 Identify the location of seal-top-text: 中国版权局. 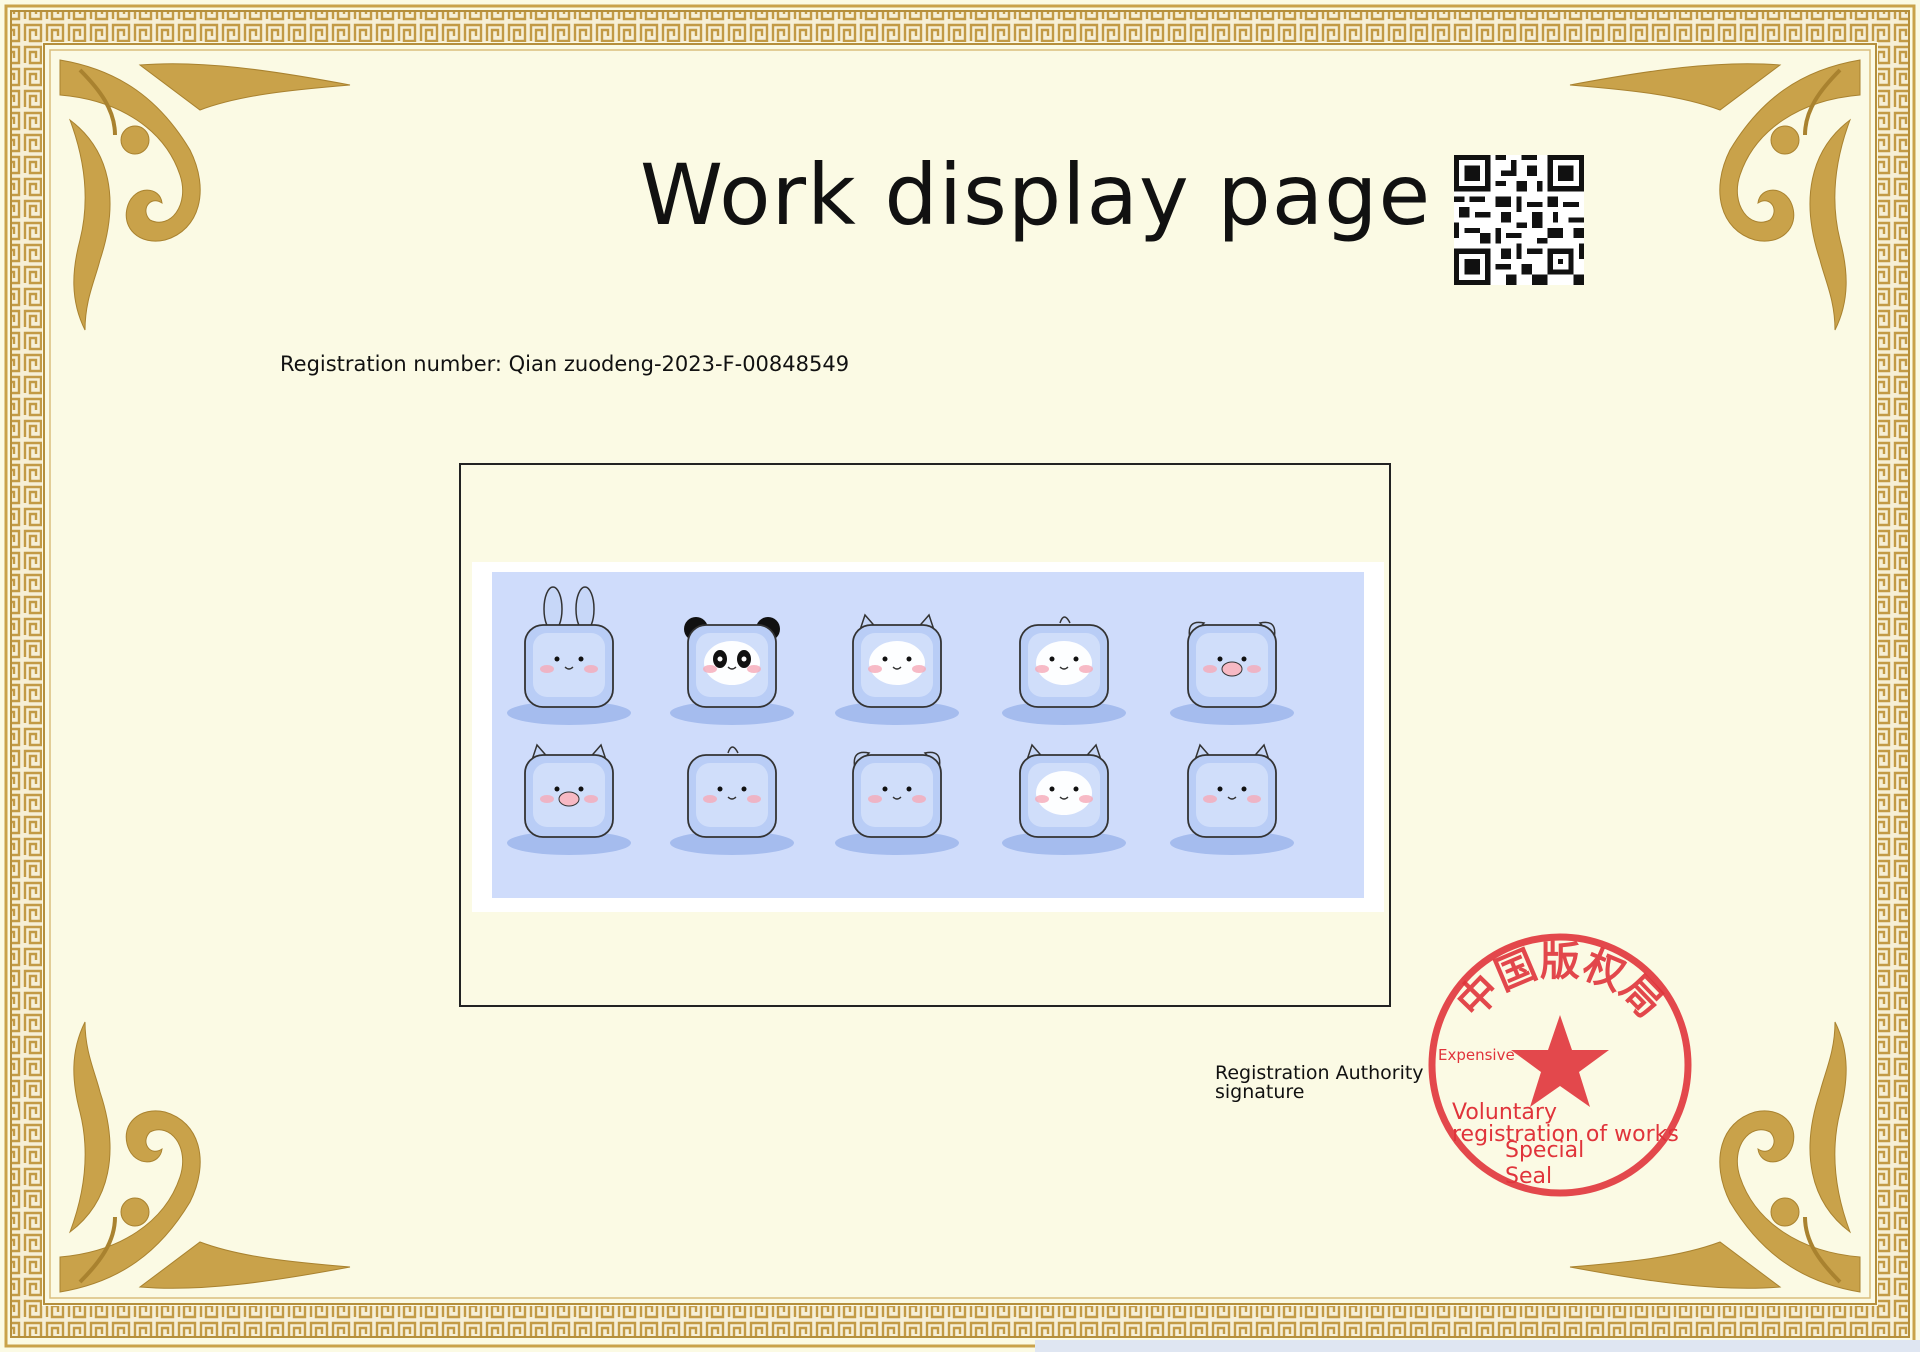
(1559, 983).